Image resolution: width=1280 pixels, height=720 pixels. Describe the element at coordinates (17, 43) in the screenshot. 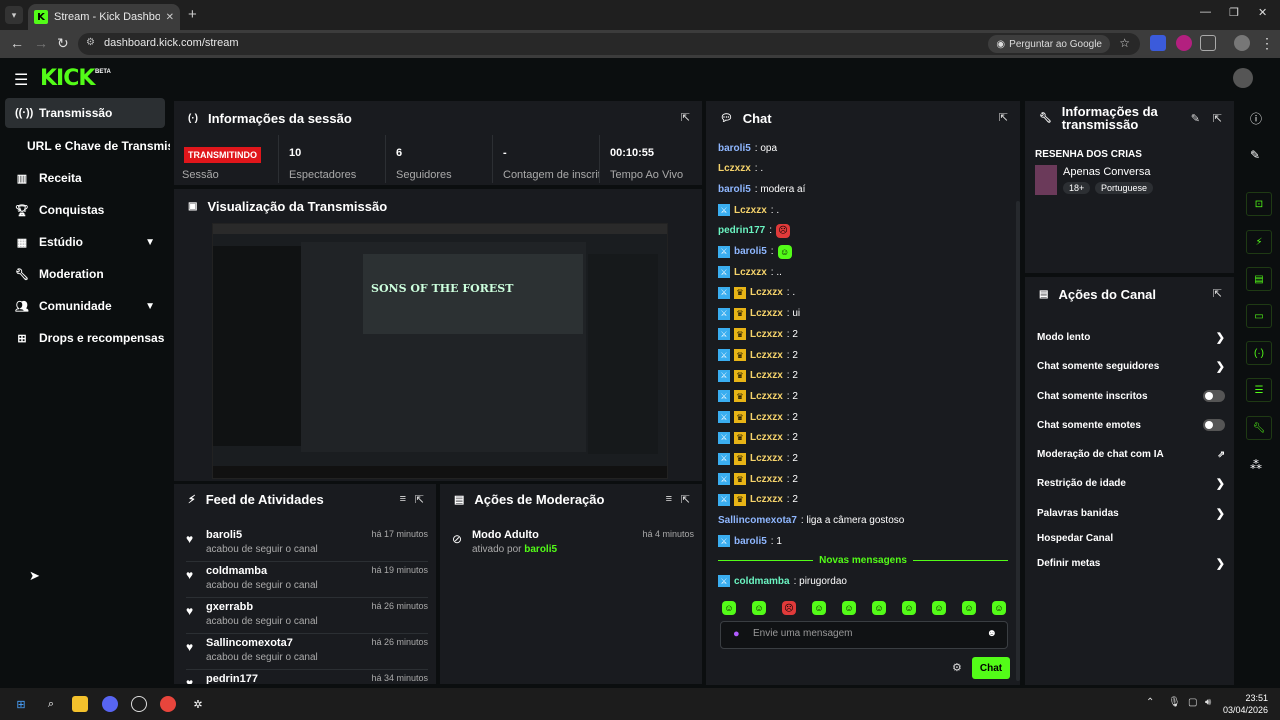

I see `back-icon: ←` at that location.